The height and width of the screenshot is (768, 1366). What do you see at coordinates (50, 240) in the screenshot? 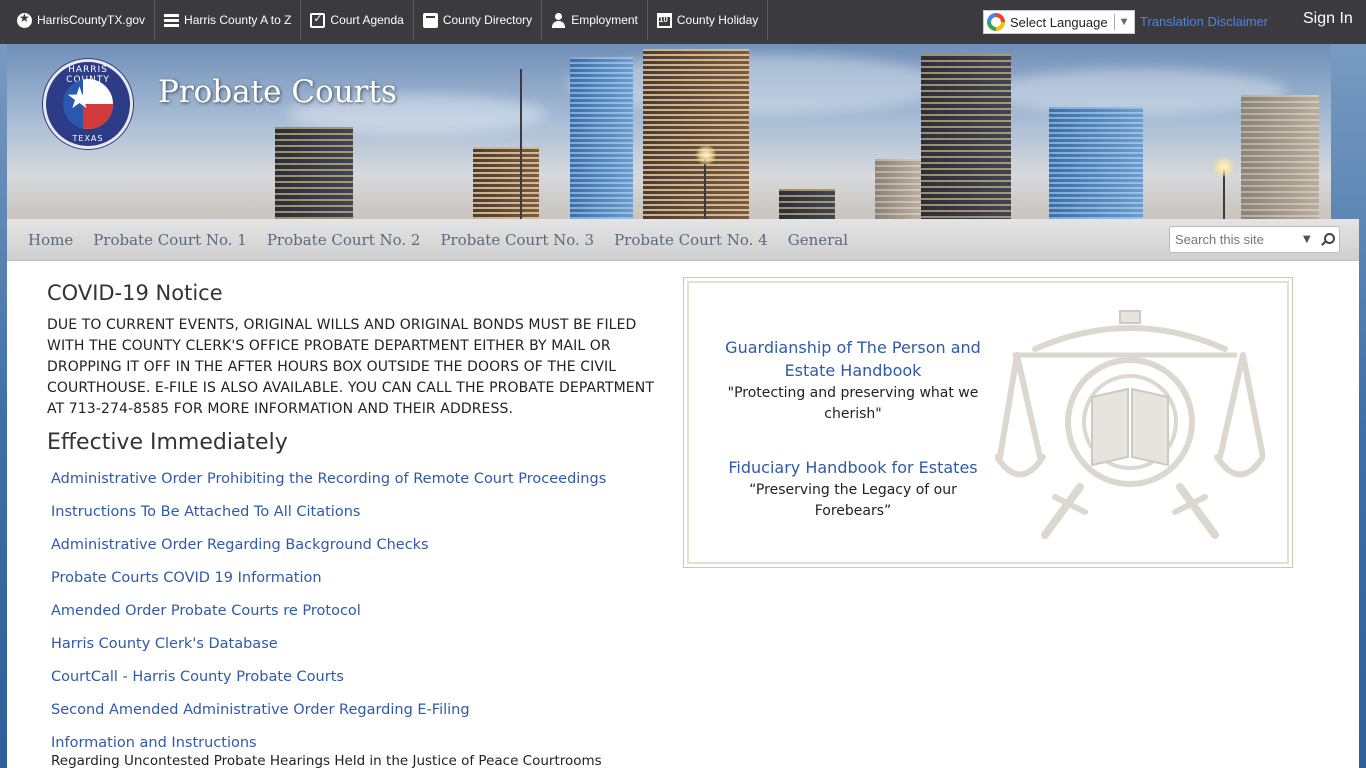
I see `nav-home: Home` at bounding box center [50, 240].